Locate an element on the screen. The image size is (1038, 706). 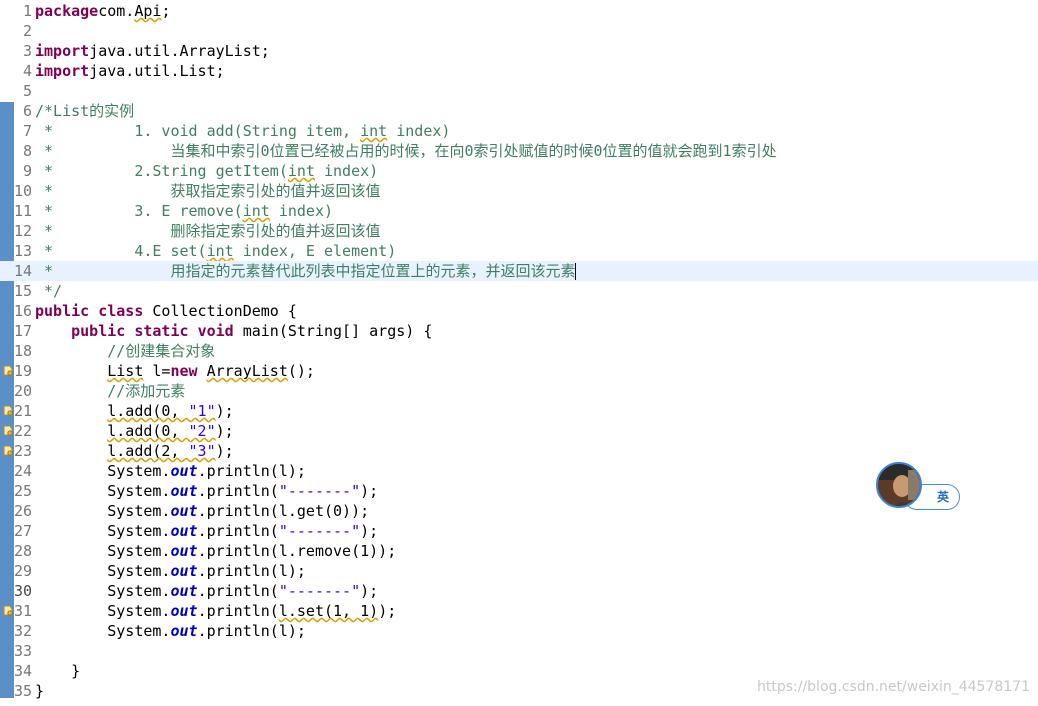
line-number: 25 is located at coordinates (16, 491).